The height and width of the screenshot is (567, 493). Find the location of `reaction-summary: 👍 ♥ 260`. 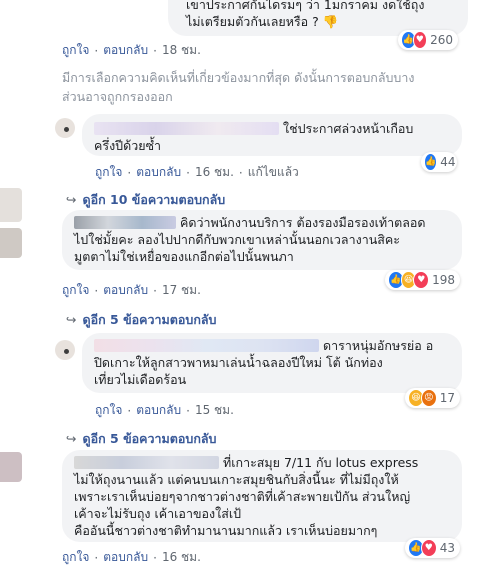

reaction-summary: 👍 ♥ 260 is located at coordinates (428, 40).